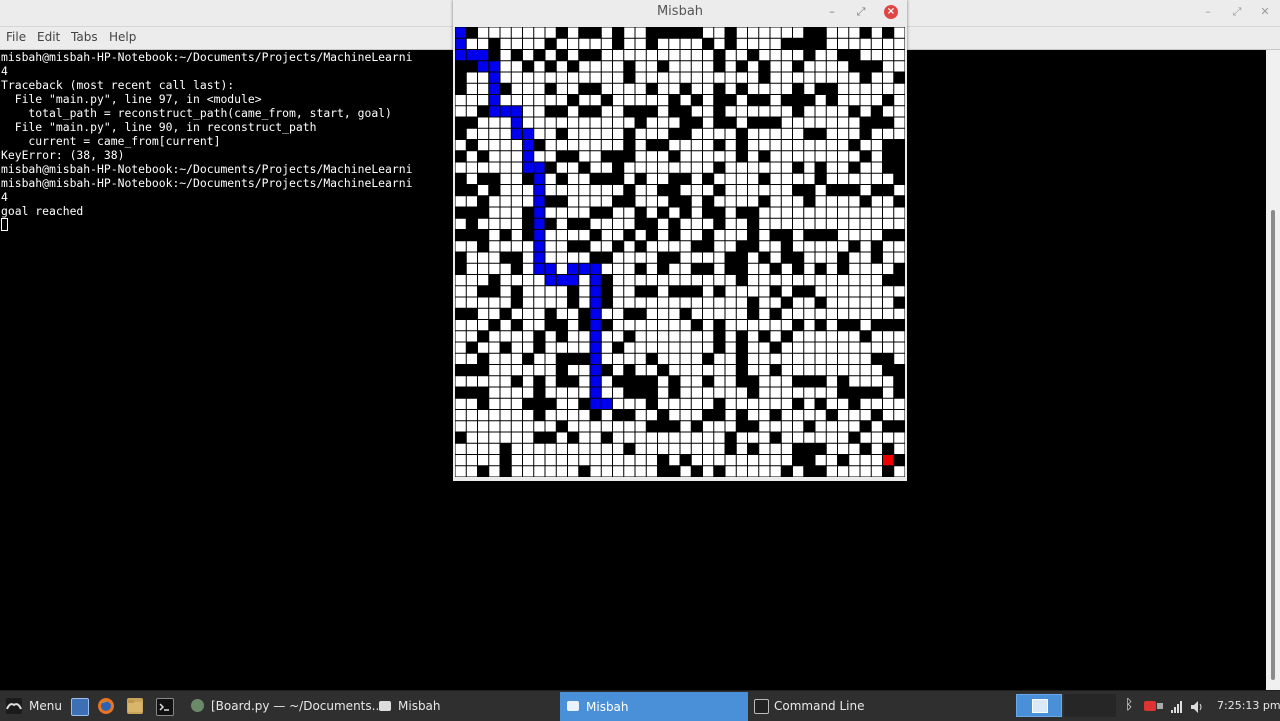 The height and width of the screenshot is (721, 1280). Describe the element at coordinates (419, 706) in the screenshot. I see `task-misbah-1: Misbah` at that location.